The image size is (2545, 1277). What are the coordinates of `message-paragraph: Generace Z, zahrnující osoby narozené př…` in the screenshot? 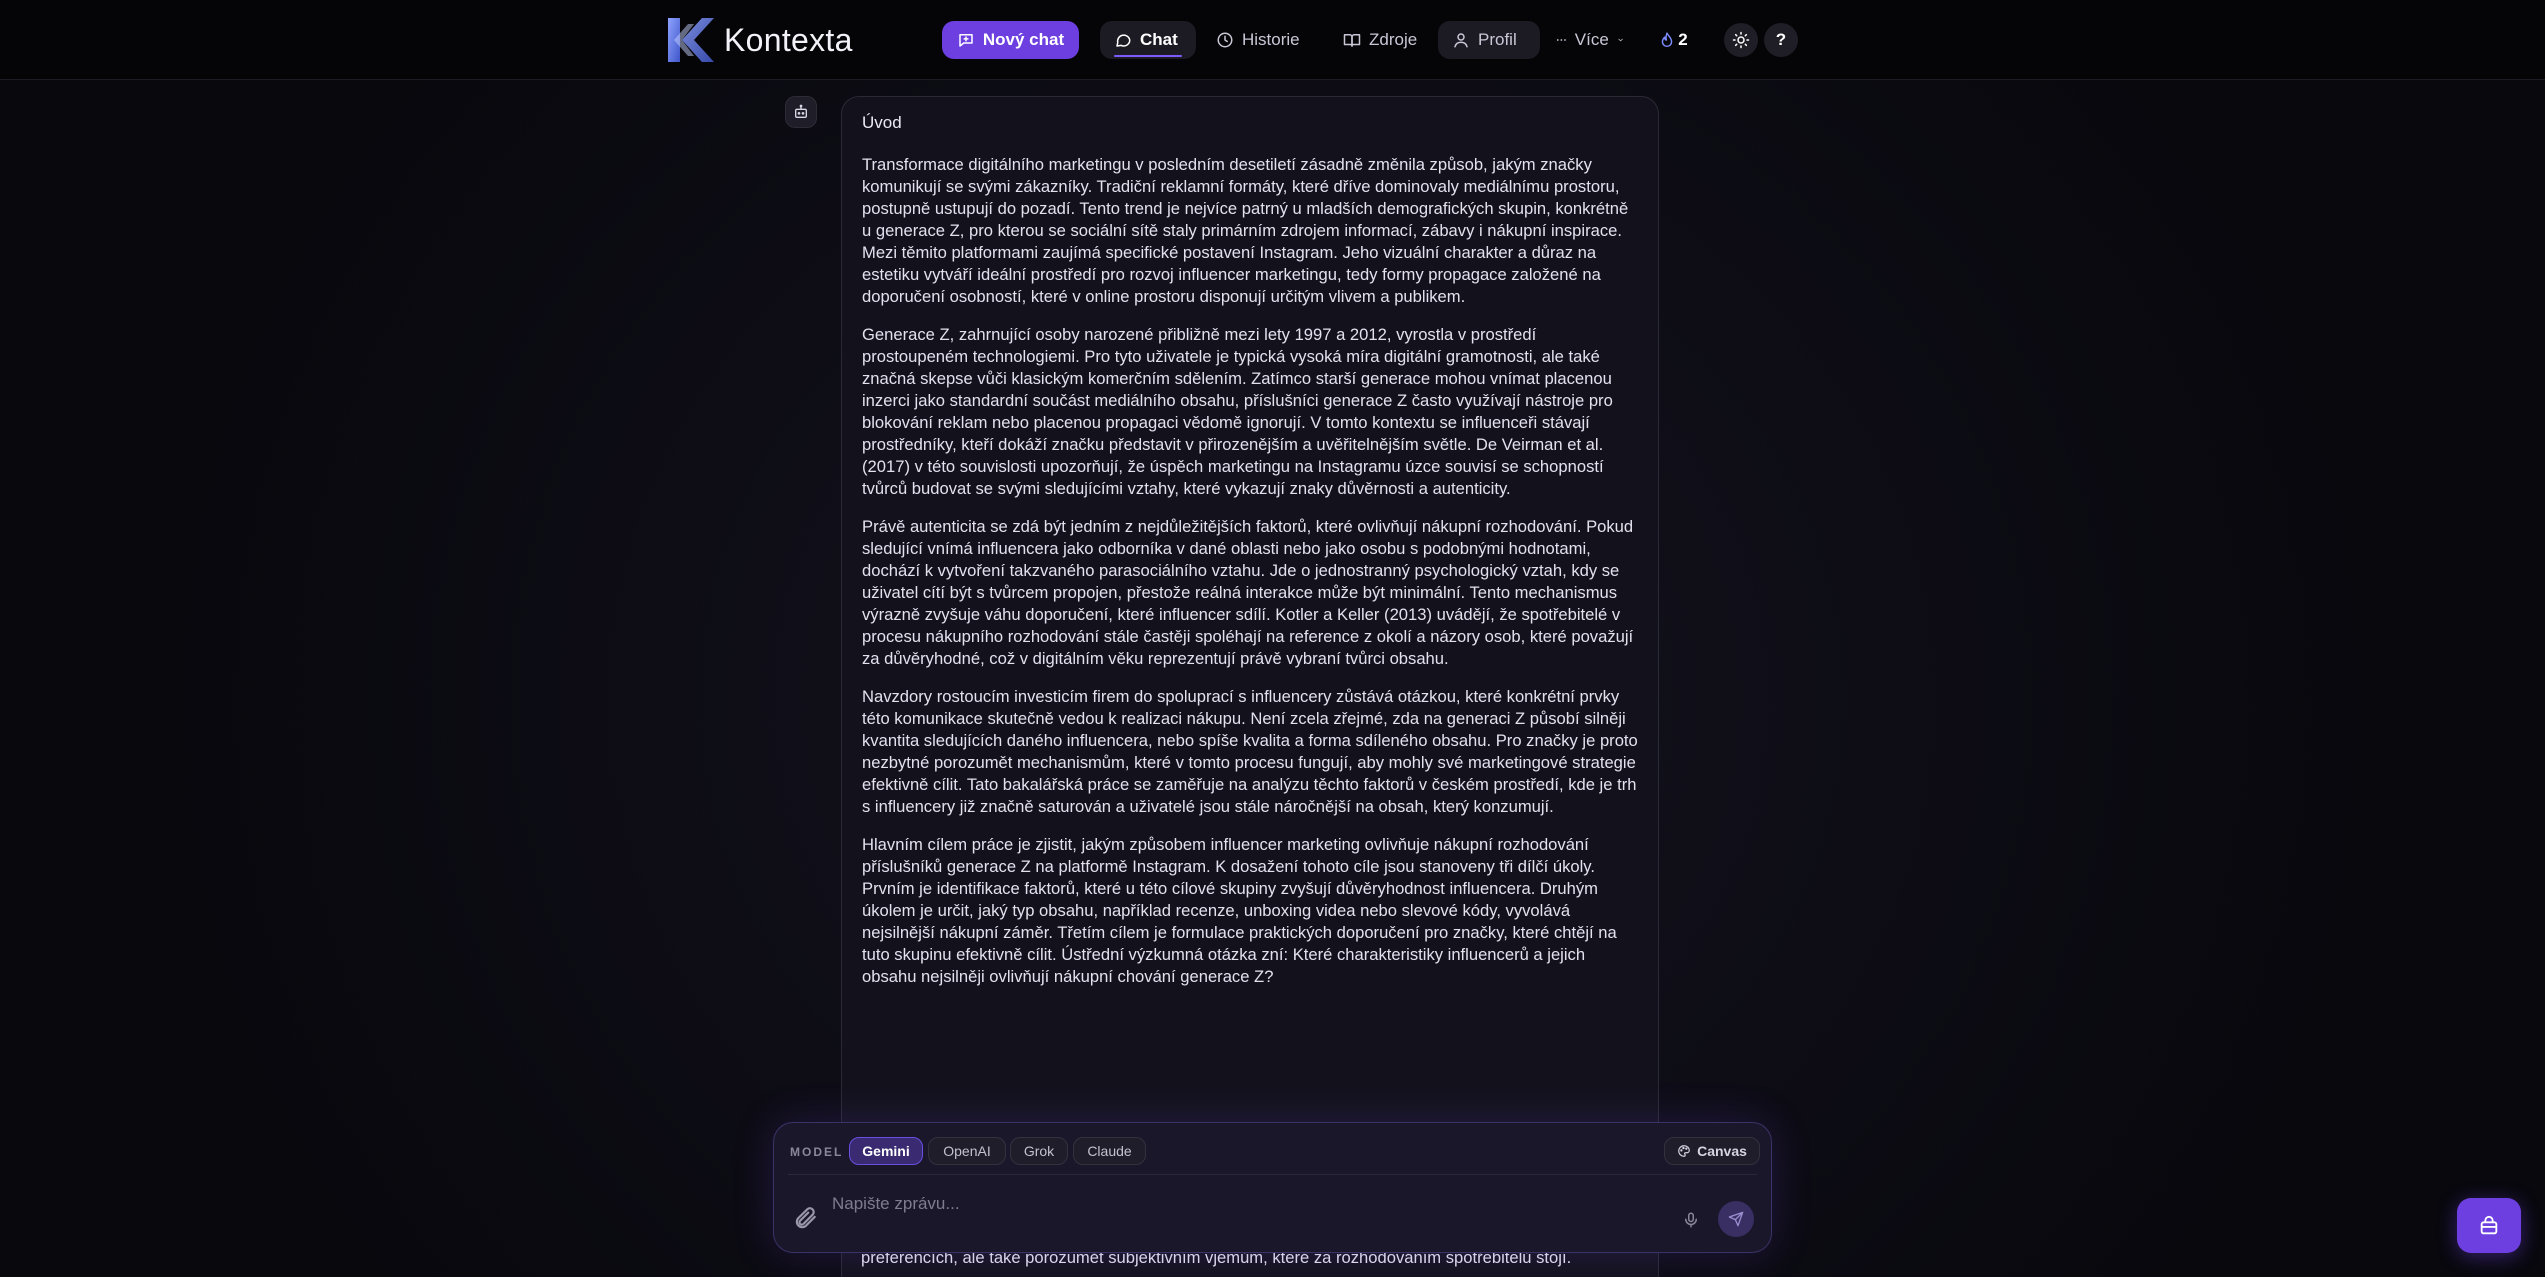 It's located at (1237, 411).